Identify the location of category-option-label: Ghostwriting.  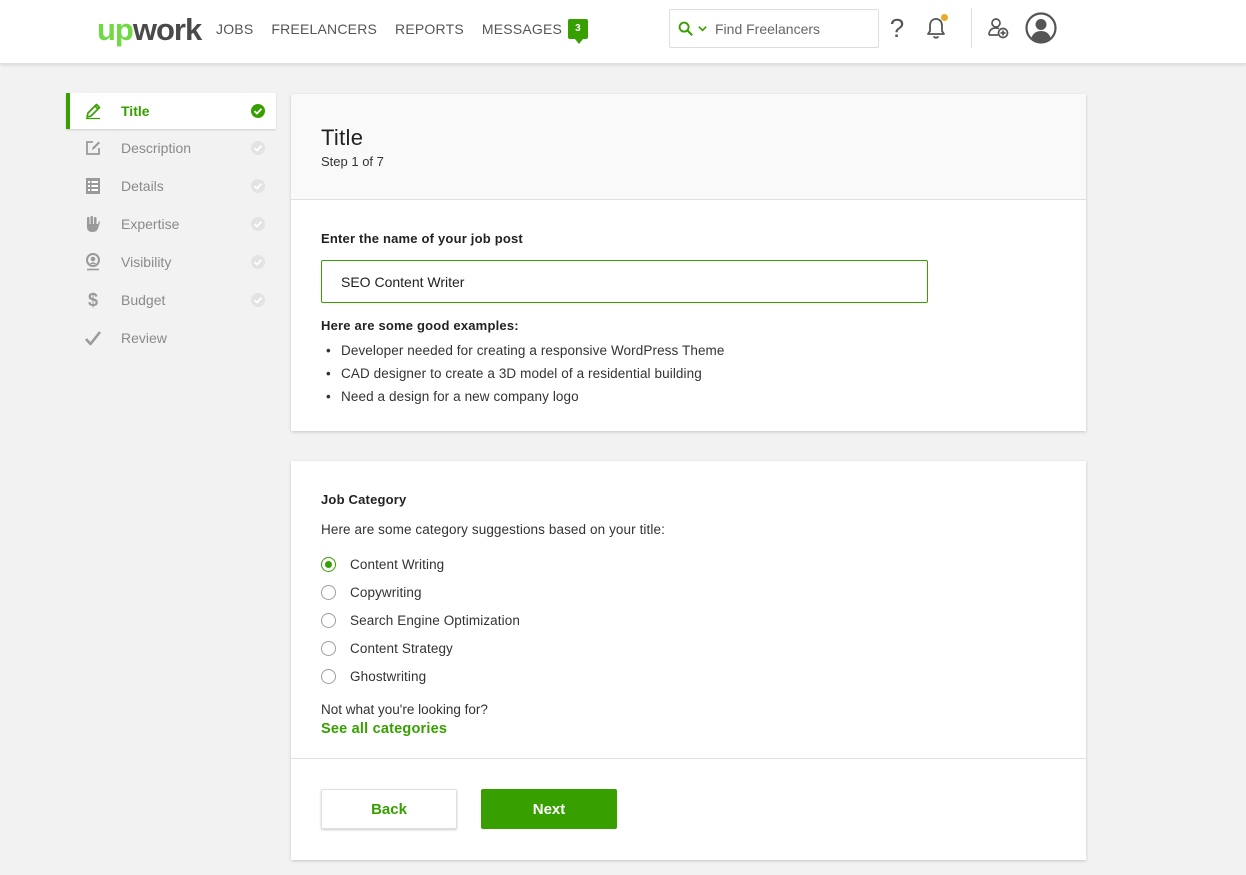
(388, 676).